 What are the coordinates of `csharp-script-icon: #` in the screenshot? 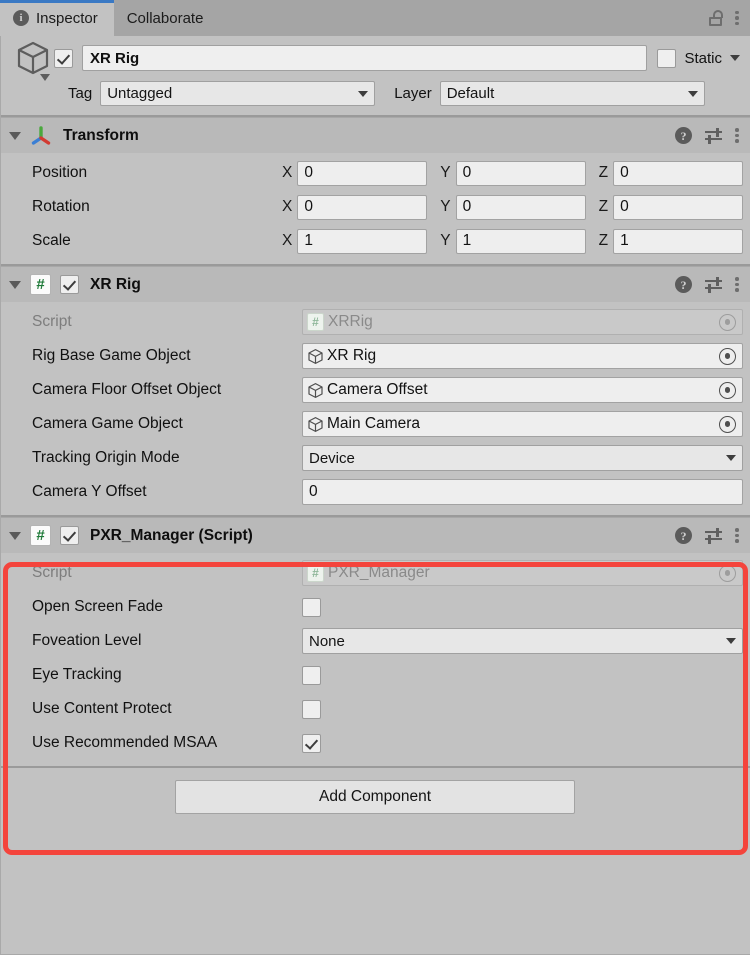 It's located at (315, 322).